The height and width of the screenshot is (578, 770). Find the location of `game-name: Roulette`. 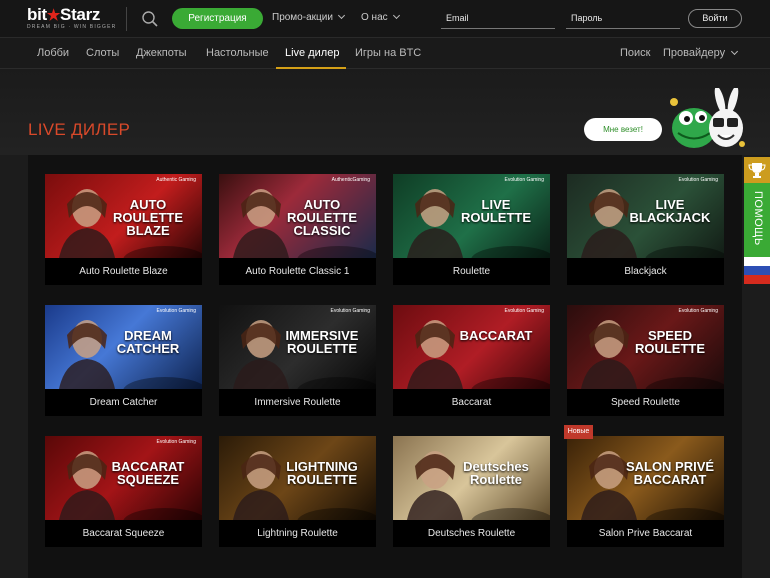

game-name: Roulette is located at coordinates (471, 271).